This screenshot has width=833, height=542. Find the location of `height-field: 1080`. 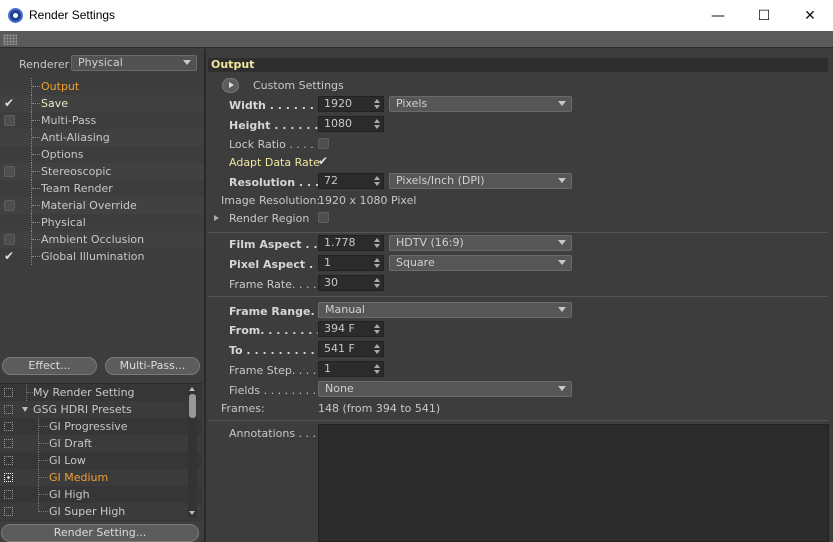

height-field: 1080 is located at coordinates (351, 124).